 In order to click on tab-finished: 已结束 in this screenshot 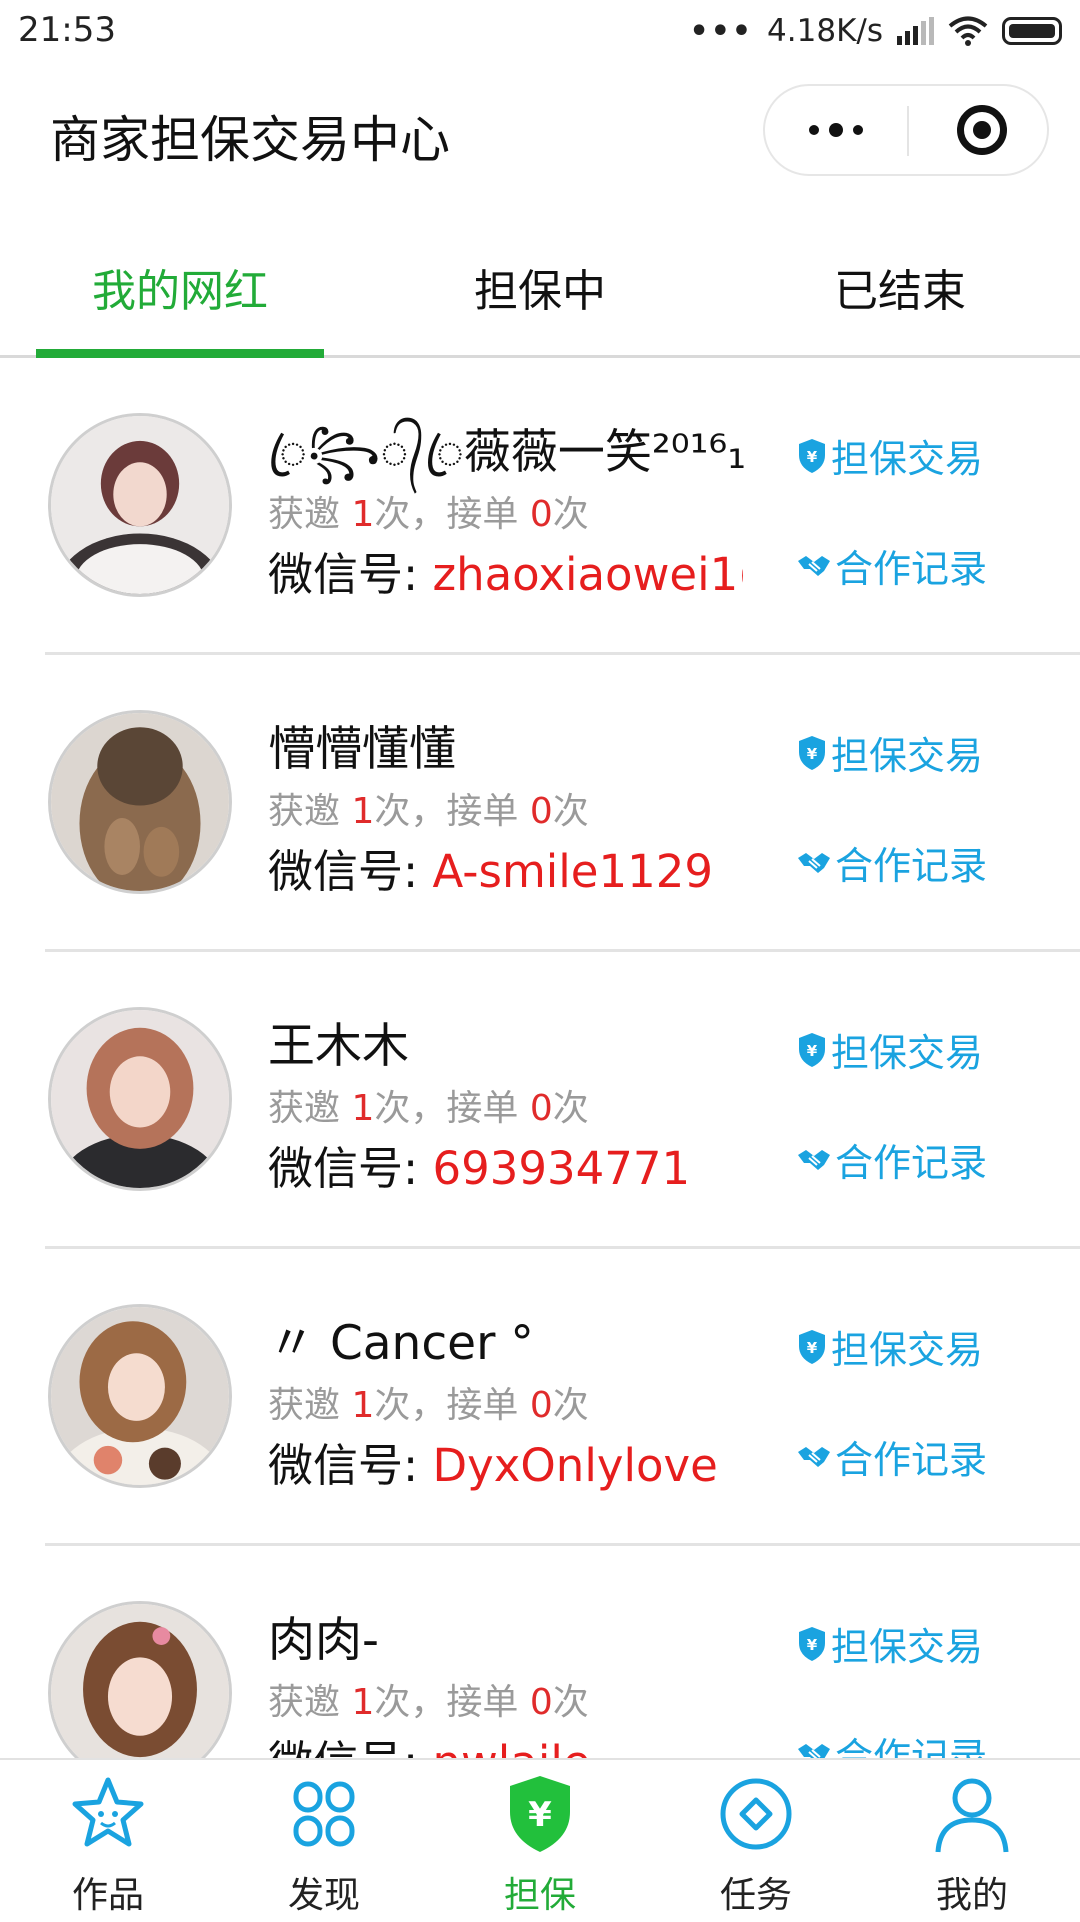, I will do `click(900, 287)`.